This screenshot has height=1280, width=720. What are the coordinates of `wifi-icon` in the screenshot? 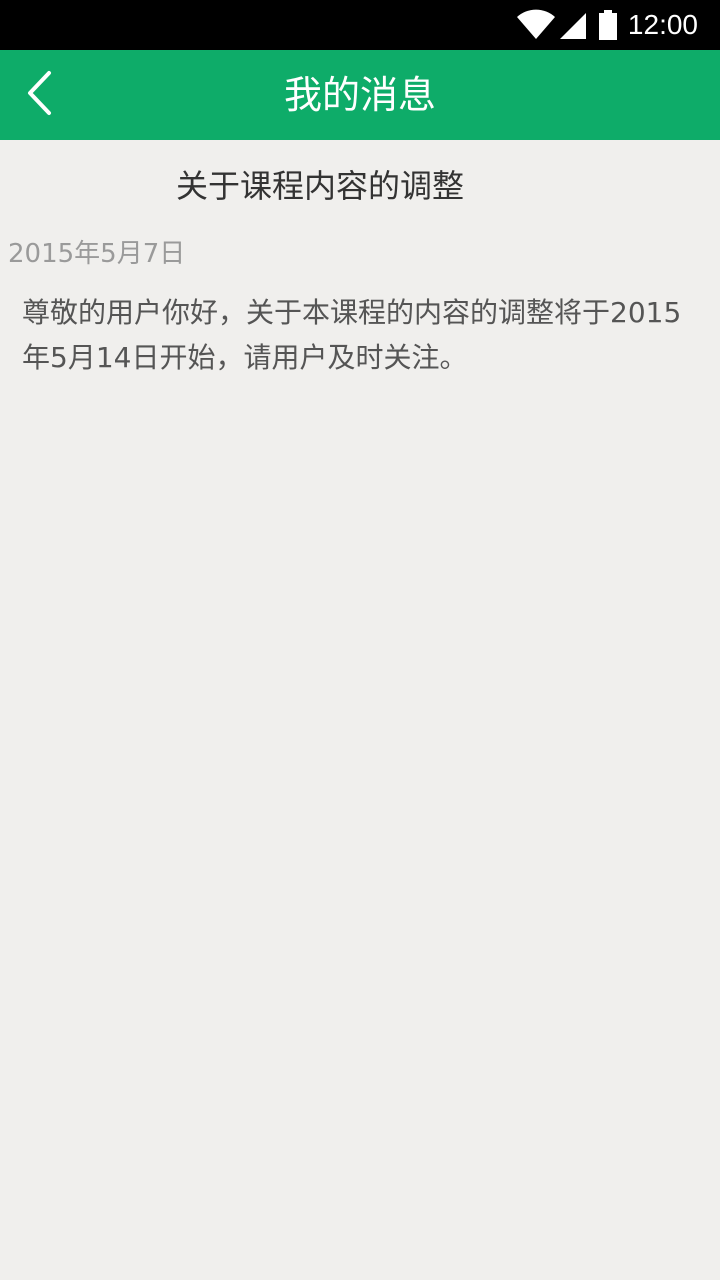 It's located at (536, 25).